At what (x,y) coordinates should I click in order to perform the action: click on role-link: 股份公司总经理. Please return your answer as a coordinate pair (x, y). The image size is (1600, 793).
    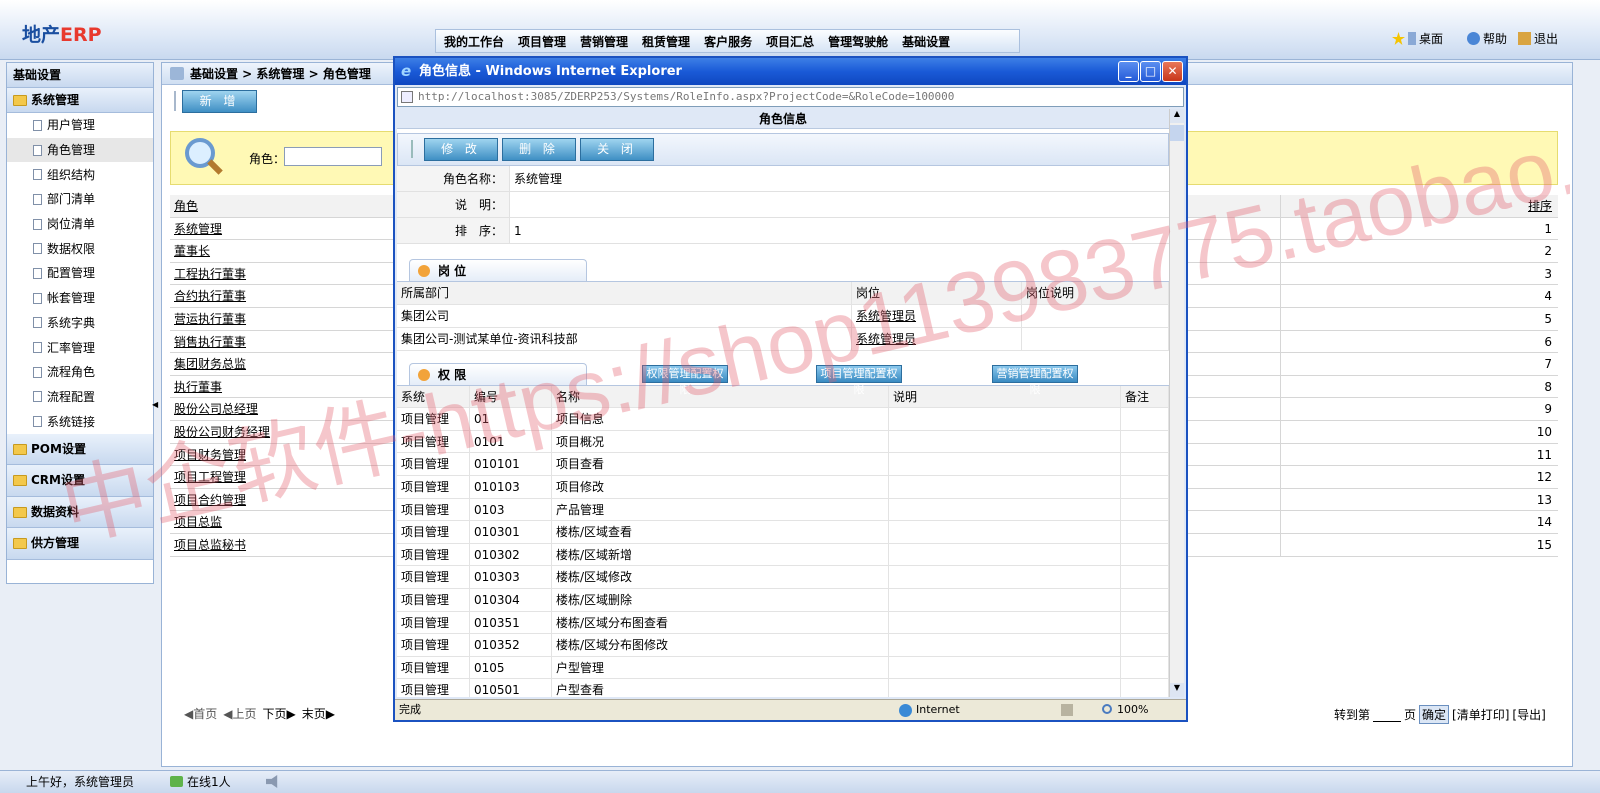
    Looking at the image, I should click on (279, 409).